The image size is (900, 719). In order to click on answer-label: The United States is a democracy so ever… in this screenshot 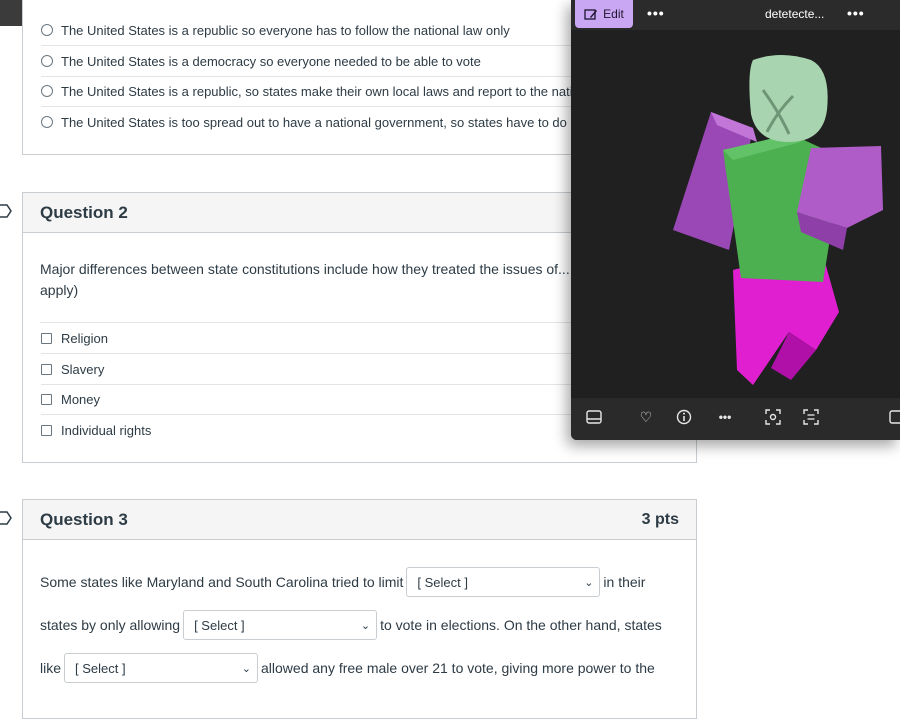, I will do `click(271, 61)`.